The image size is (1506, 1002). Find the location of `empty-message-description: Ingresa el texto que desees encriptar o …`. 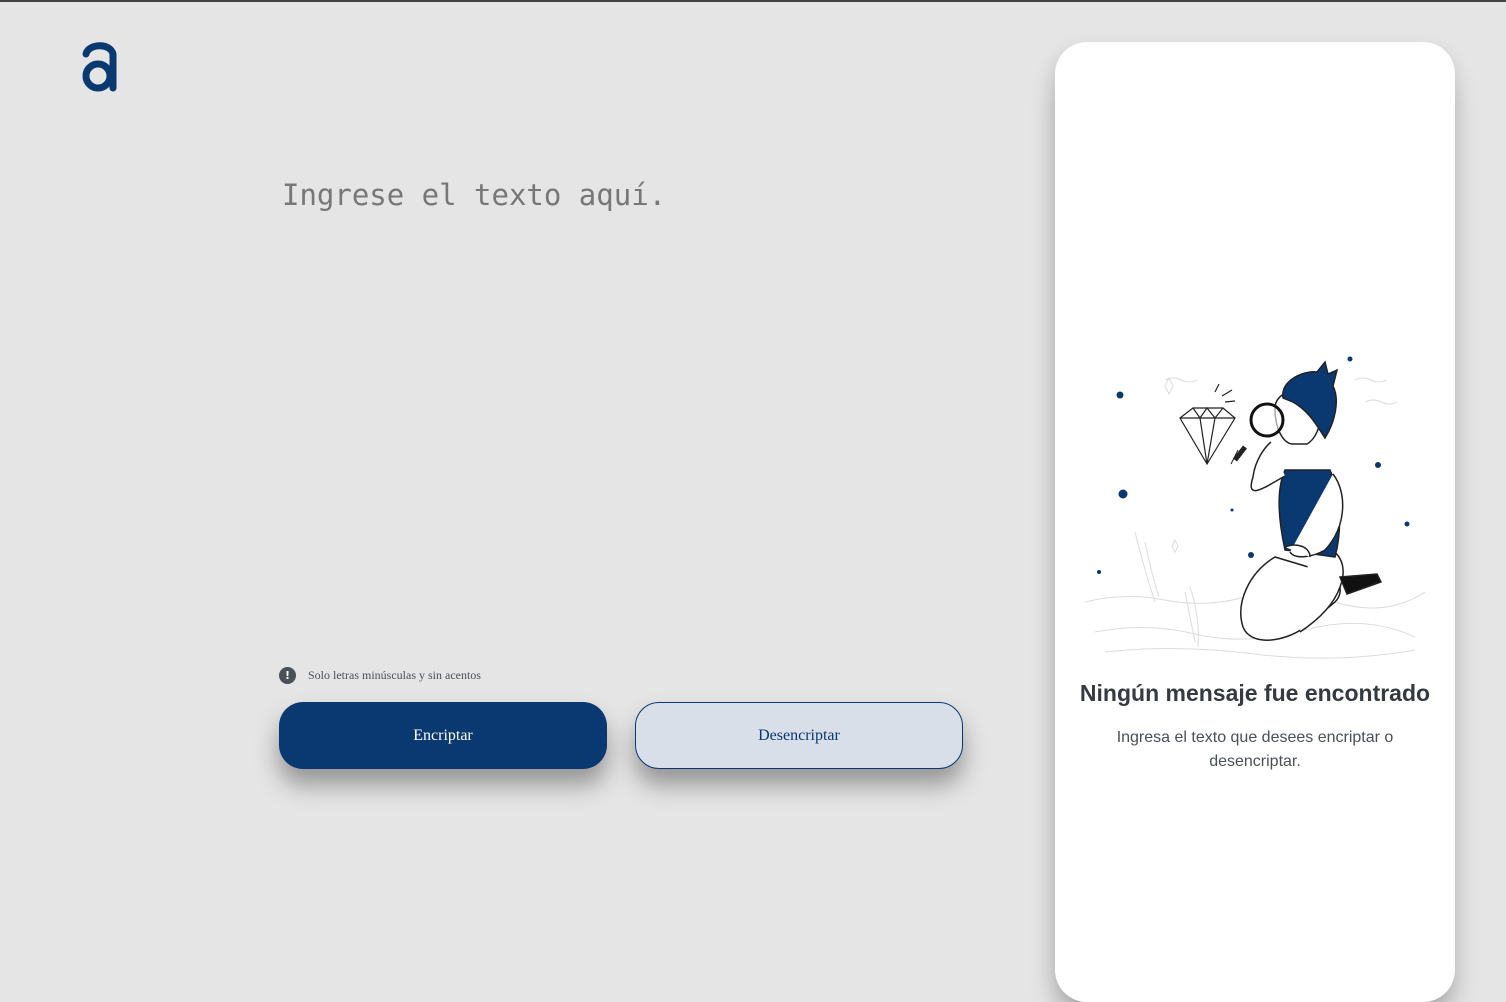

empty-message-description: Ingresa el texto que desees encriptar o … is located at coordinates (1255, 749).